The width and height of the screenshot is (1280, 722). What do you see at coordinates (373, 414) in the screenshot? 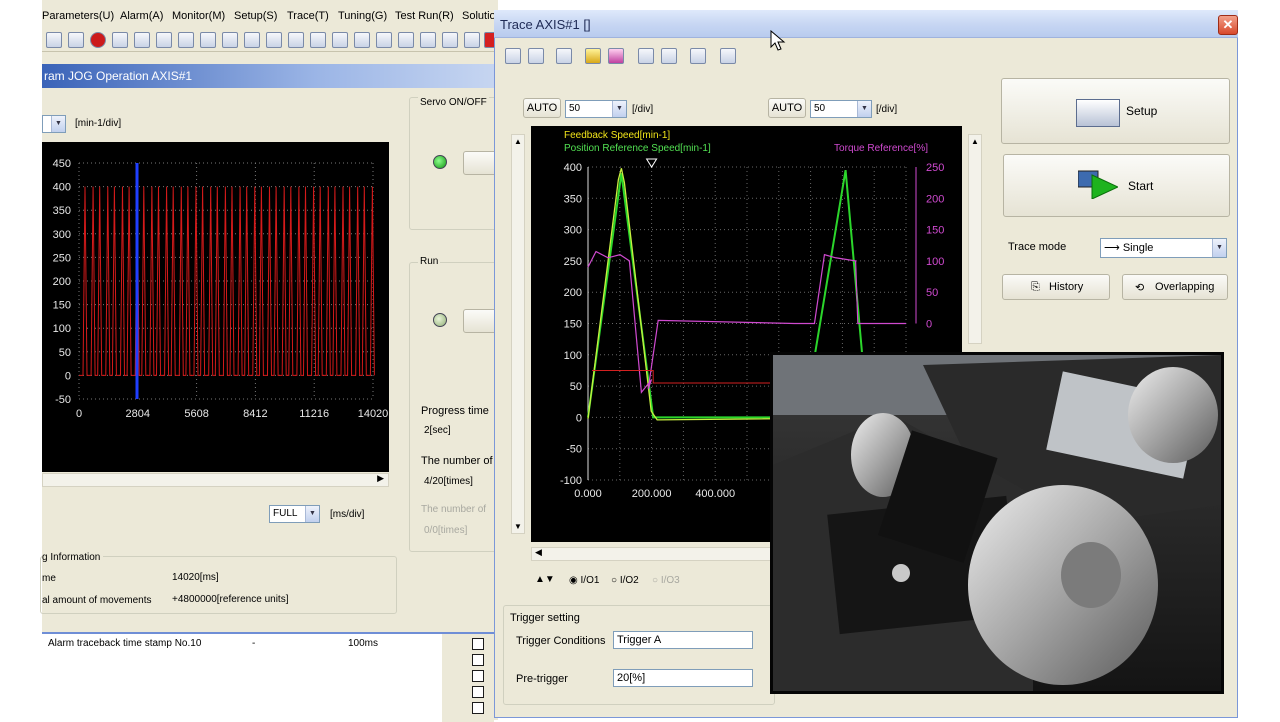
I see `jog-x-tick: 14020` at bounding box center [373, 414].